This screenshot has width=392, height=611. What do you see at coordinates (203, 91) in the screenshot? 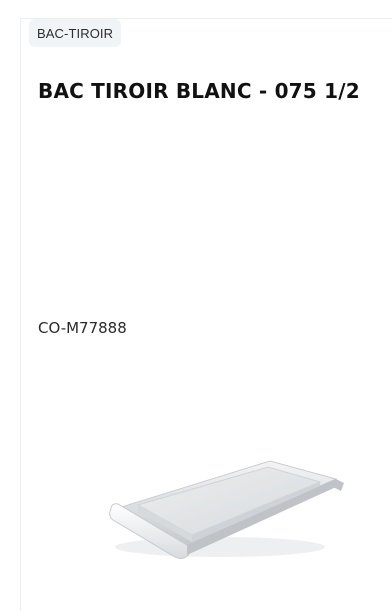
I see `product-title: BAC TIROIR BLANC - 075 1/2` at bounding box center [203, 91].